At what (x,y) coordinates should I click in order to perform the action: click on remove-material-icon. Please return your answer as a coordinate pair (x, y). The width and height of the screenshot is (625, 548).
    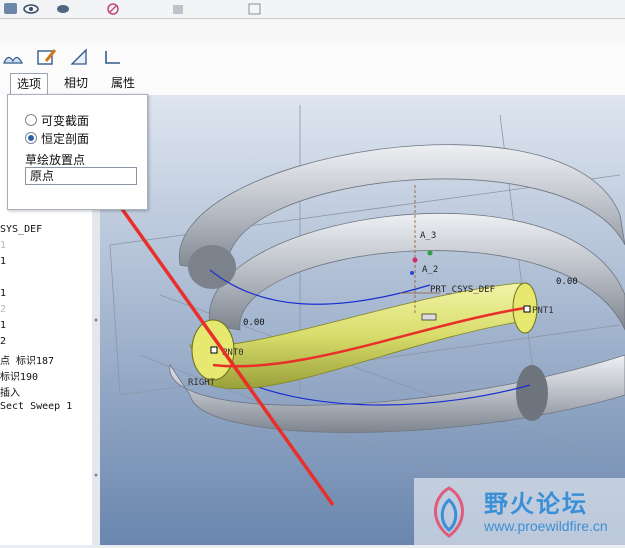
    Looking at the image, I should click on (79, 57).